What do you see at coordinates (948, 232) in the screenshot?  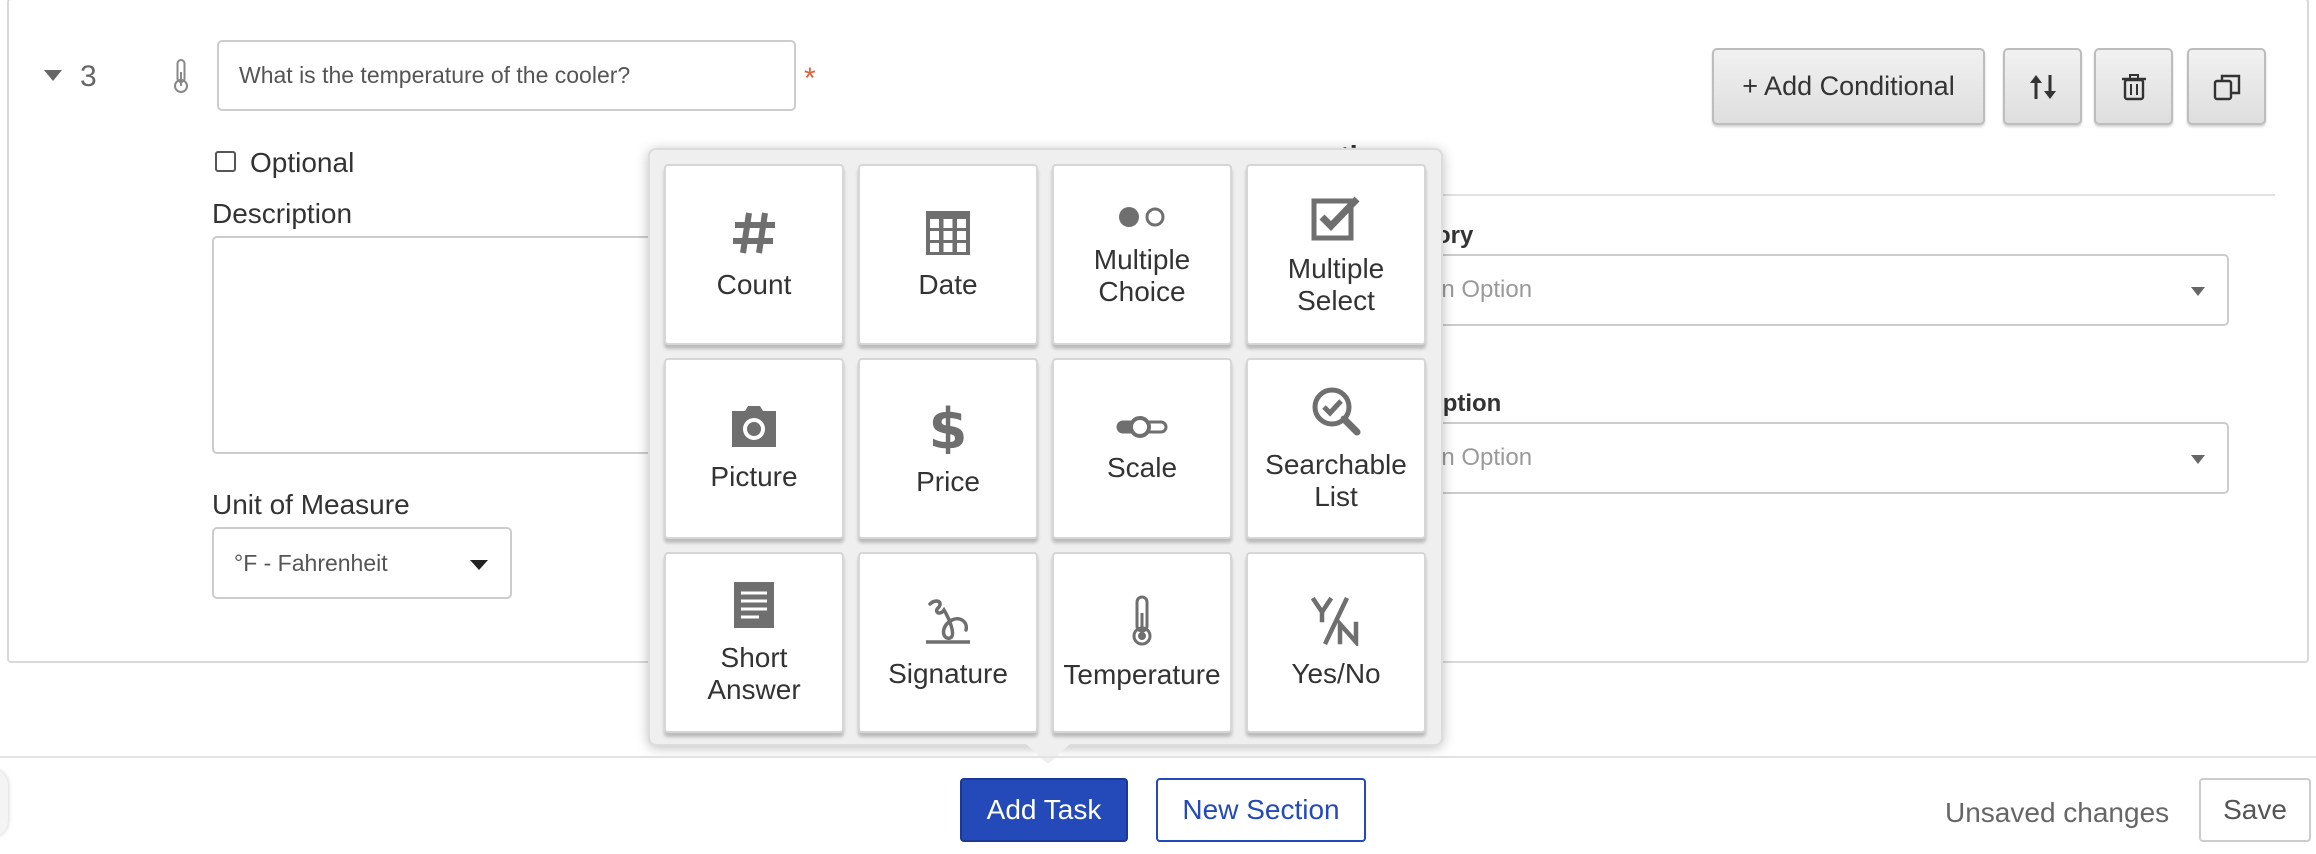 I see `calendar-grid-icon` at bounding box center [948, 232].